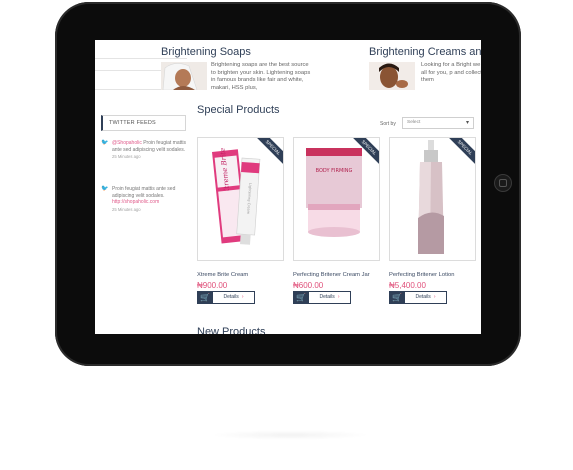  Describe the element at coordinates (290, 435) in the screenshot. I see `tablet-reflection` at that location.